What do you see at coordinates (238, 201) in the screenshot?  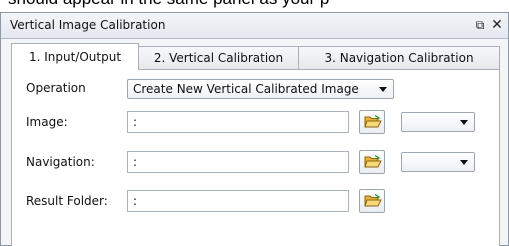 I see `result-folder-path-field: :` at bounding box center [238, 201].